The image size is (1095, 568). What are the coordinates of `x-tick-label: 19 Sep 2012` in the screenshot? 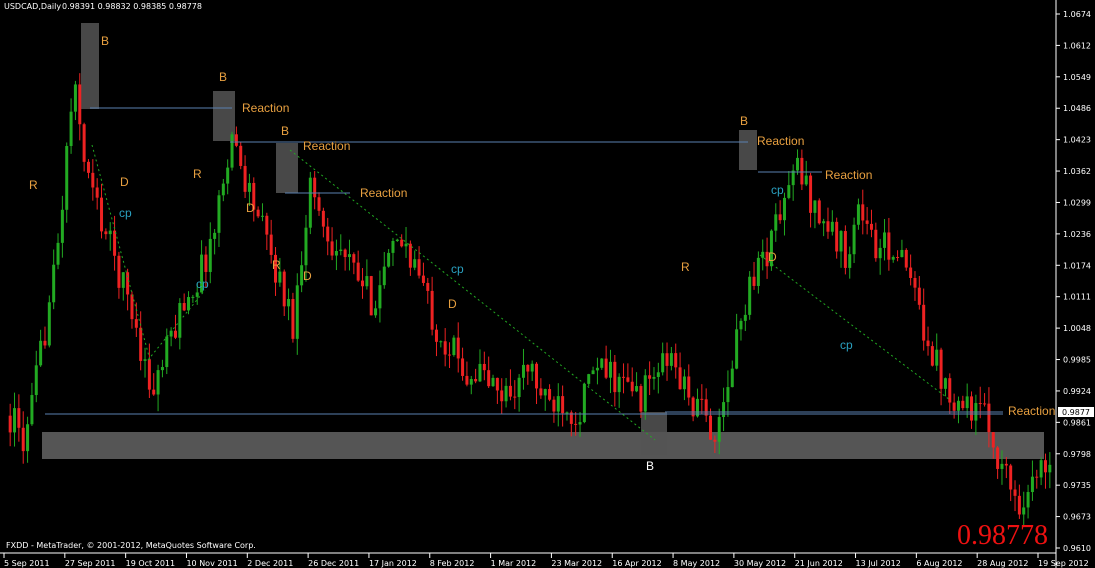 It's located at (1063, 563).